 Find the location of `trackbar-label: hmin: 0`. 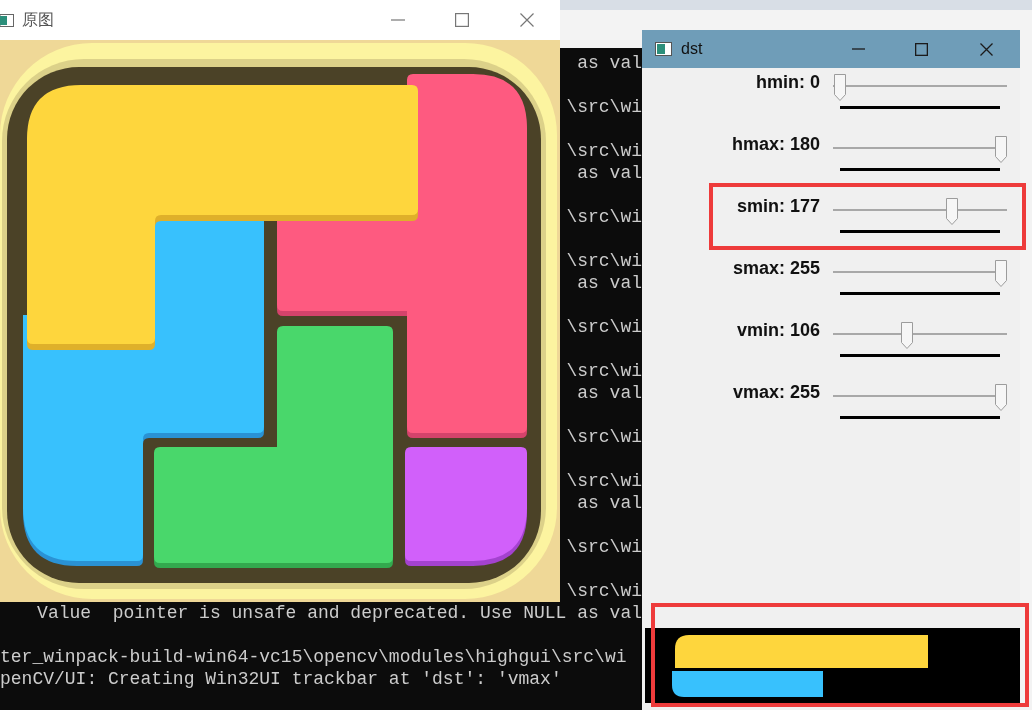

trackbar-label: hmin: 0 is located at coordinates (787, 82).